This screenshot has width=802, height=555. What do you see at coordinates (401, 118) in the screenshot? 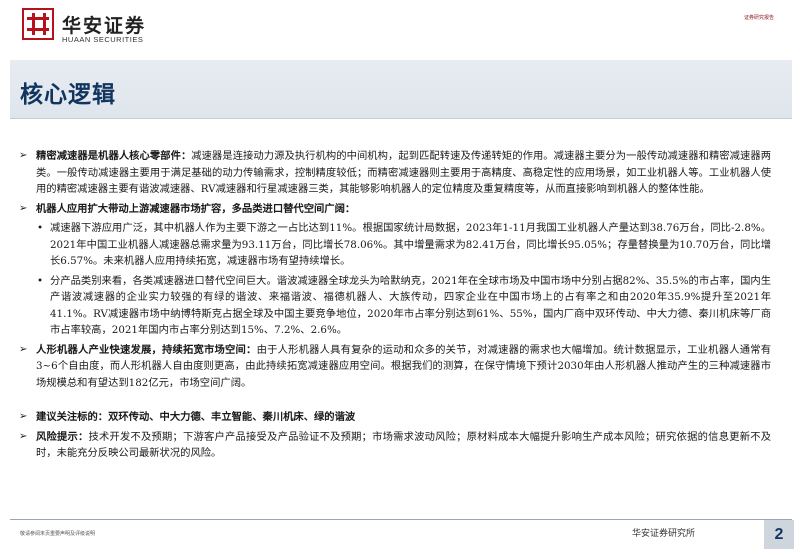
I see `title-divider` at bounding box center [401, 118].